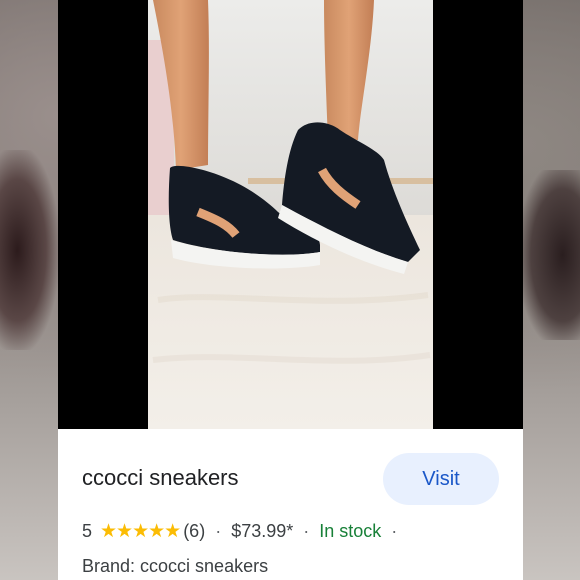 The image size is (580, 580). I want to click on price: $73.99*, so click(262, 530).